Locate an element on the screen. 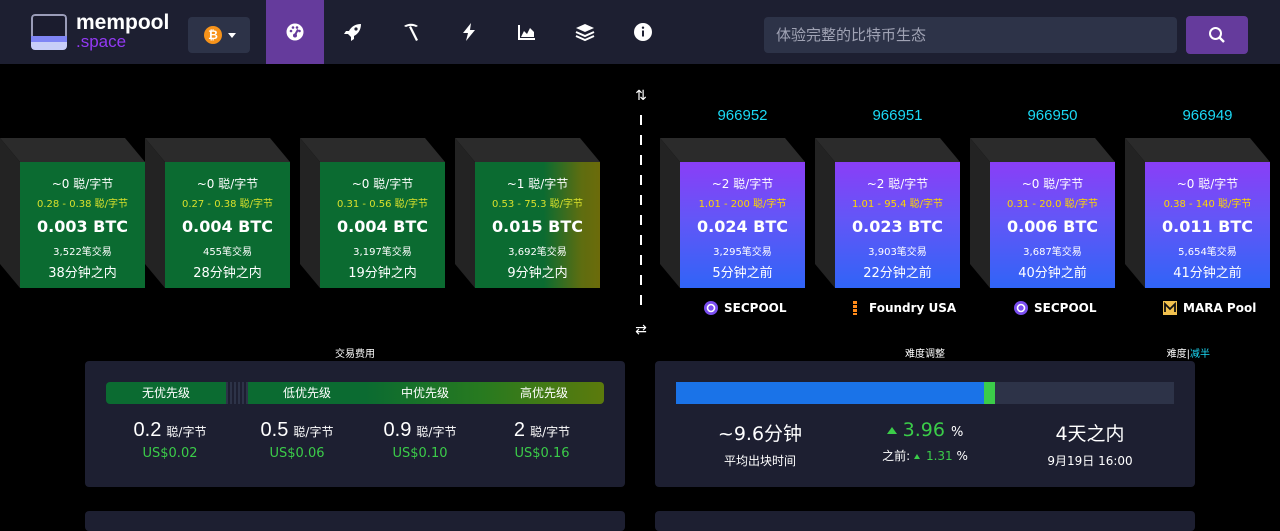 The width and height of the screenshot is (1280, 531). fee-value: 2 is located at coordinates (519, 430).